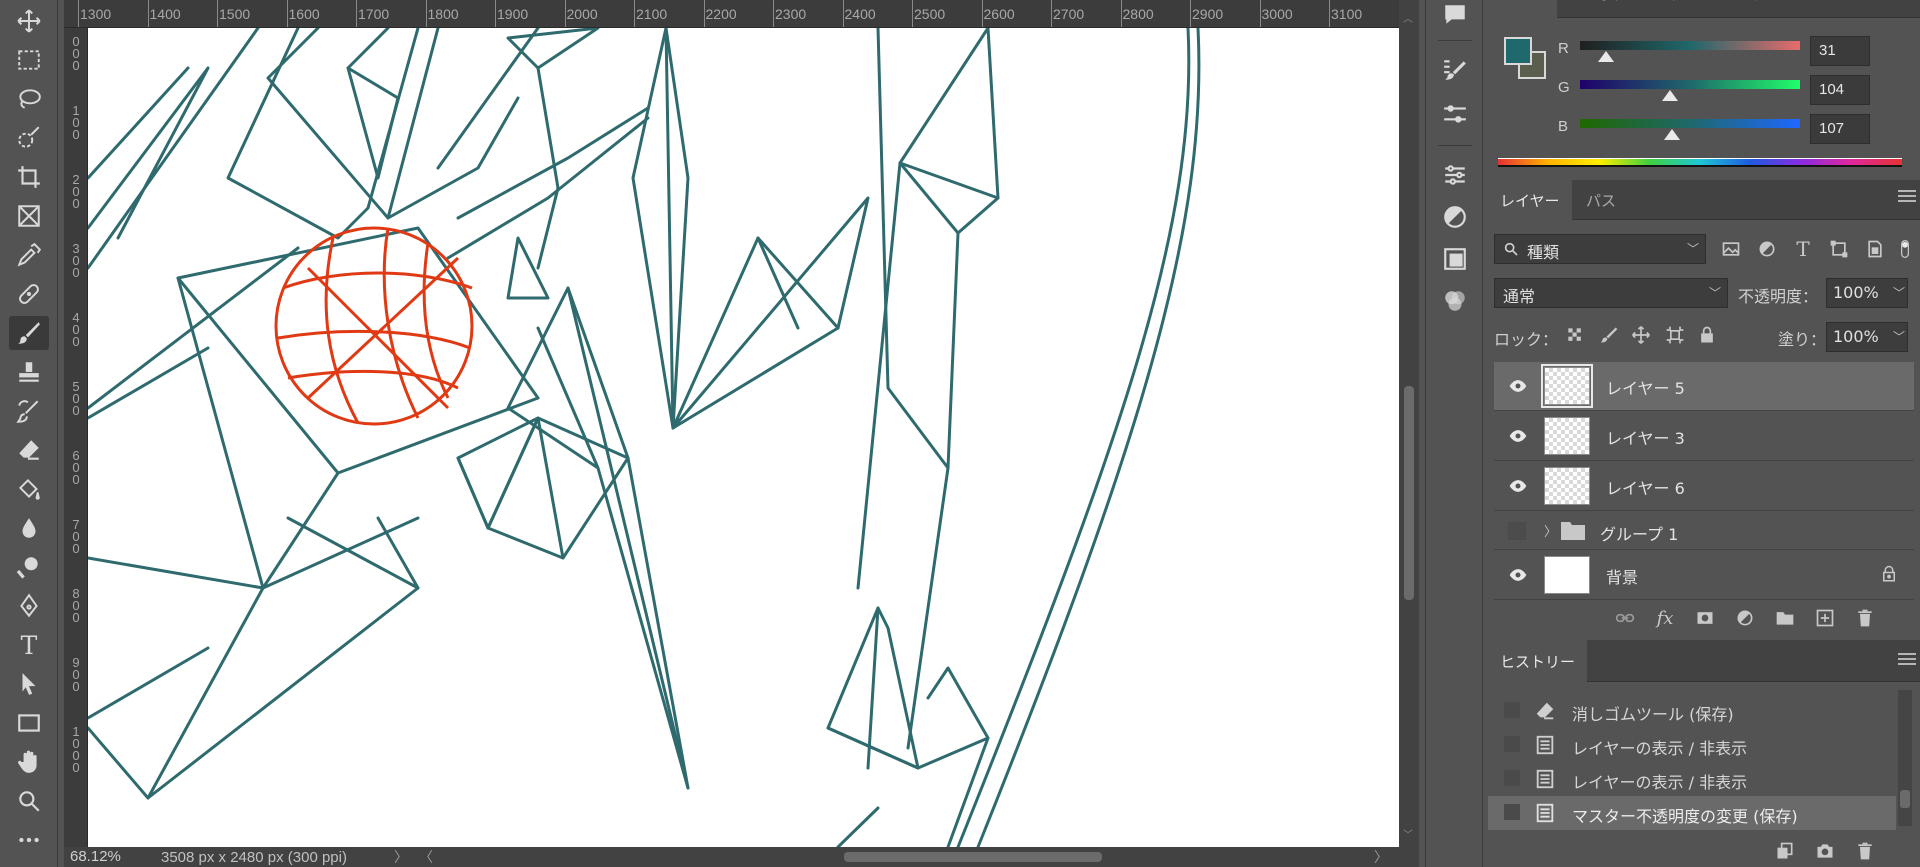 Image resolution: width=1920 pixels, height=867 pixels. Describe the element at coordinates (1523, 9) in the screenshot. I see `tab-color: カラー` at that location.